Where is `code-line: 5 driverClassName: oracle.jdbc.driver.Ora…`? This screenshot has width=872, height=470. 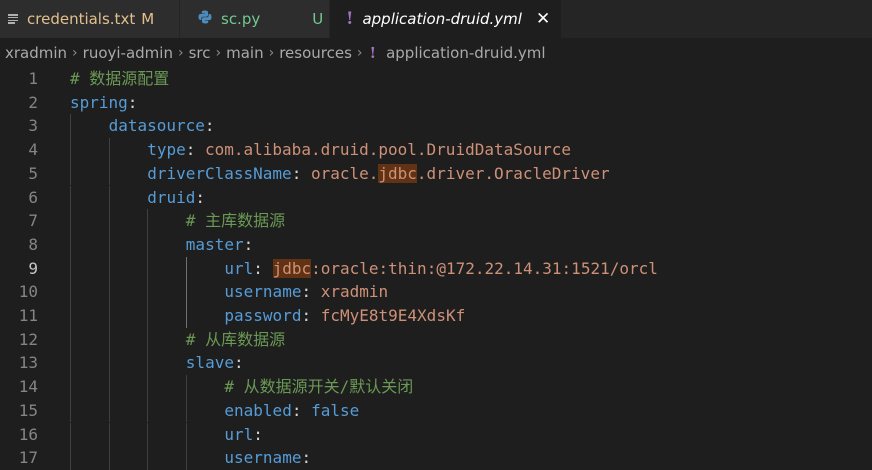
code-line: 5 driverClassName: oracle.jdbc.driver.Ora… is located at coordinates (436, 173).